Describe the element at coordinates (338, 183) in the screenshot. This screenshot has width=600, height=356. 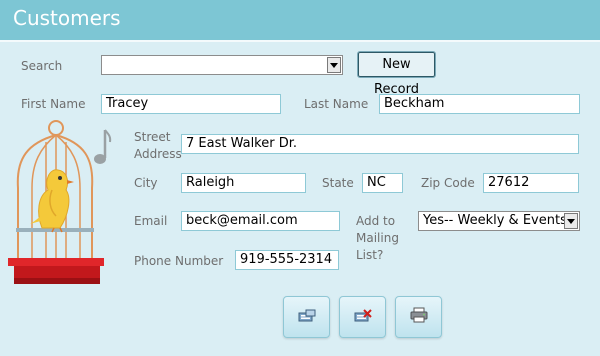
I see `state-label: State` at that location.